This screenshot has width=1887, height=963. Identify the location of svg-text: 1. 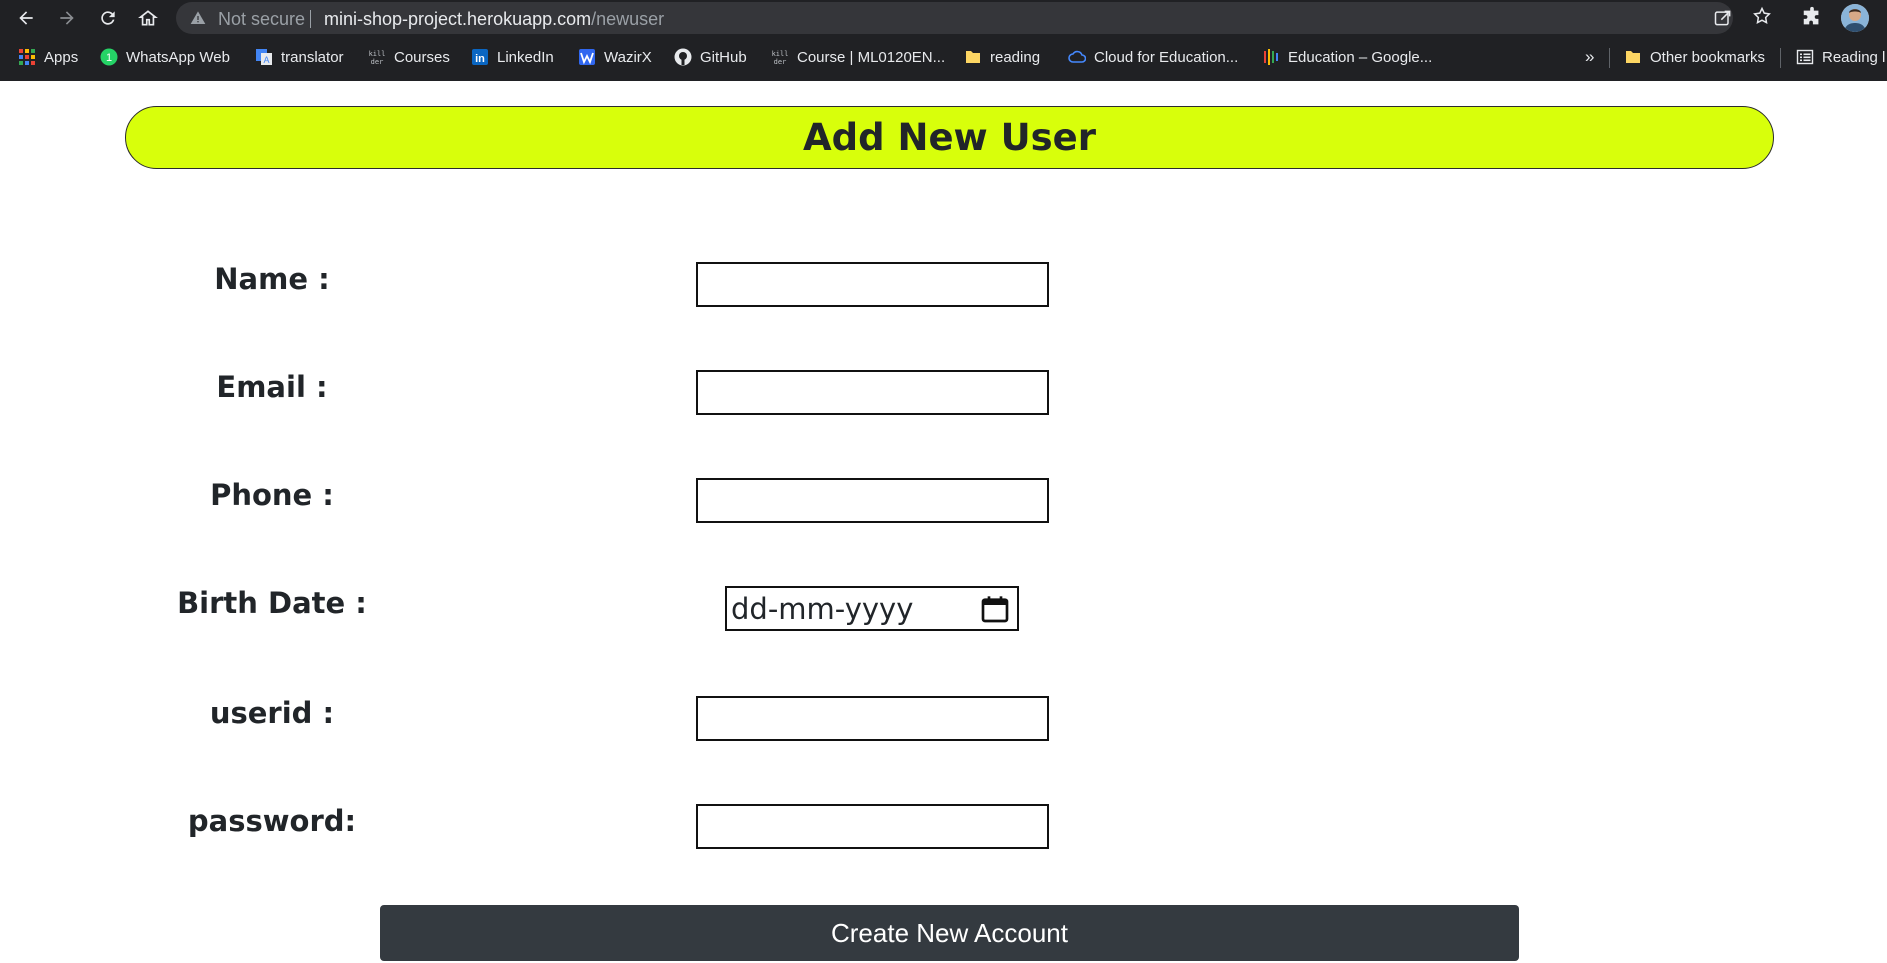
(109, 58).